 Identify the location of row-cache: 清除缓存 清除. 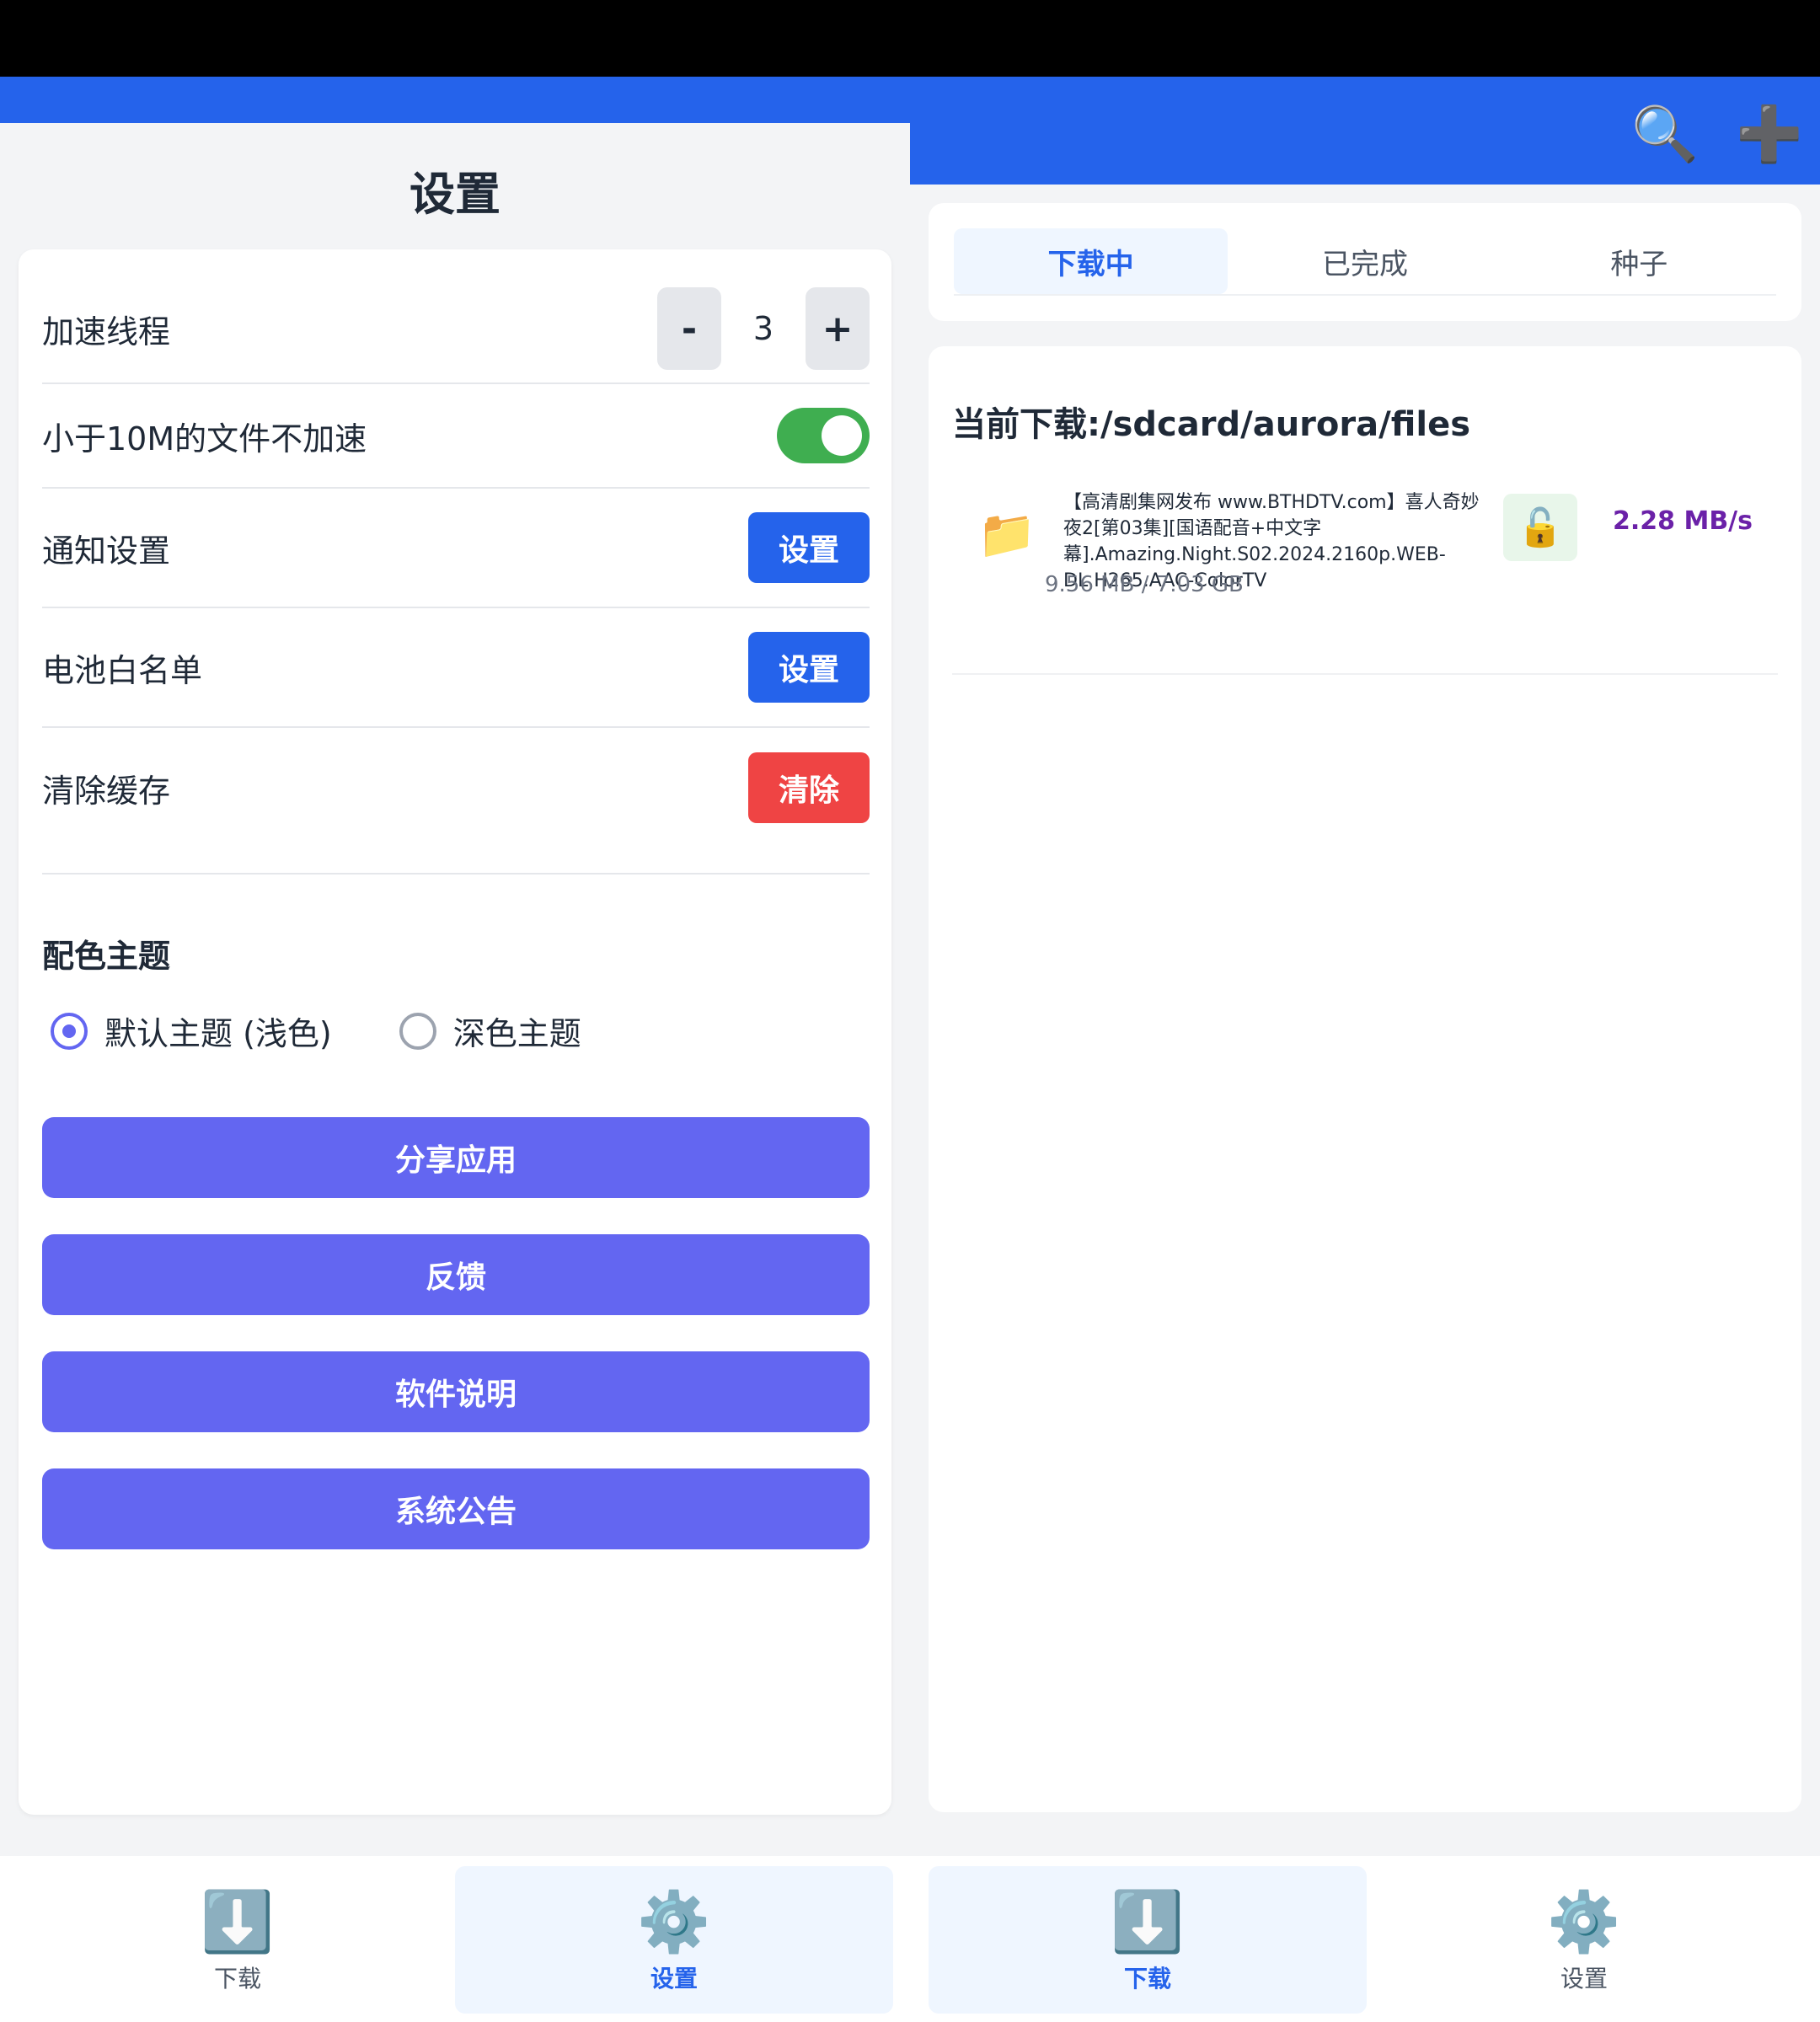
(456, 801).